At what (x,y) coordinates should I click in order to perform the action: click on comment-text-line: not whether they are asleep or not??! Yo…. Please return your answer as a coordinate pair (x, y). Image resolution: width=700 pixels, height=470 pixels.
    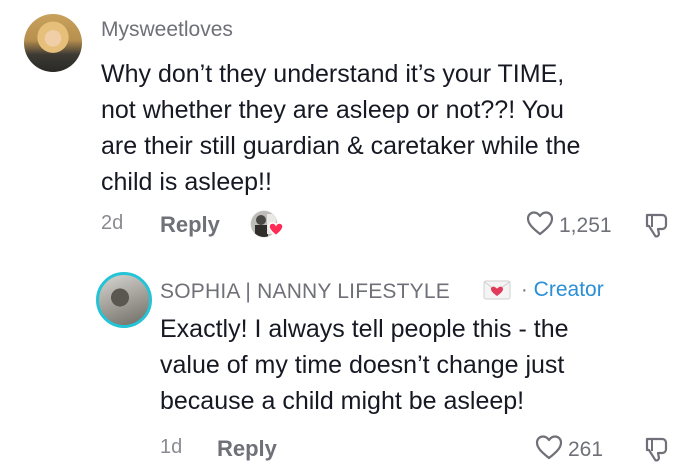
    Looking at the image, I should click on (332, 110).